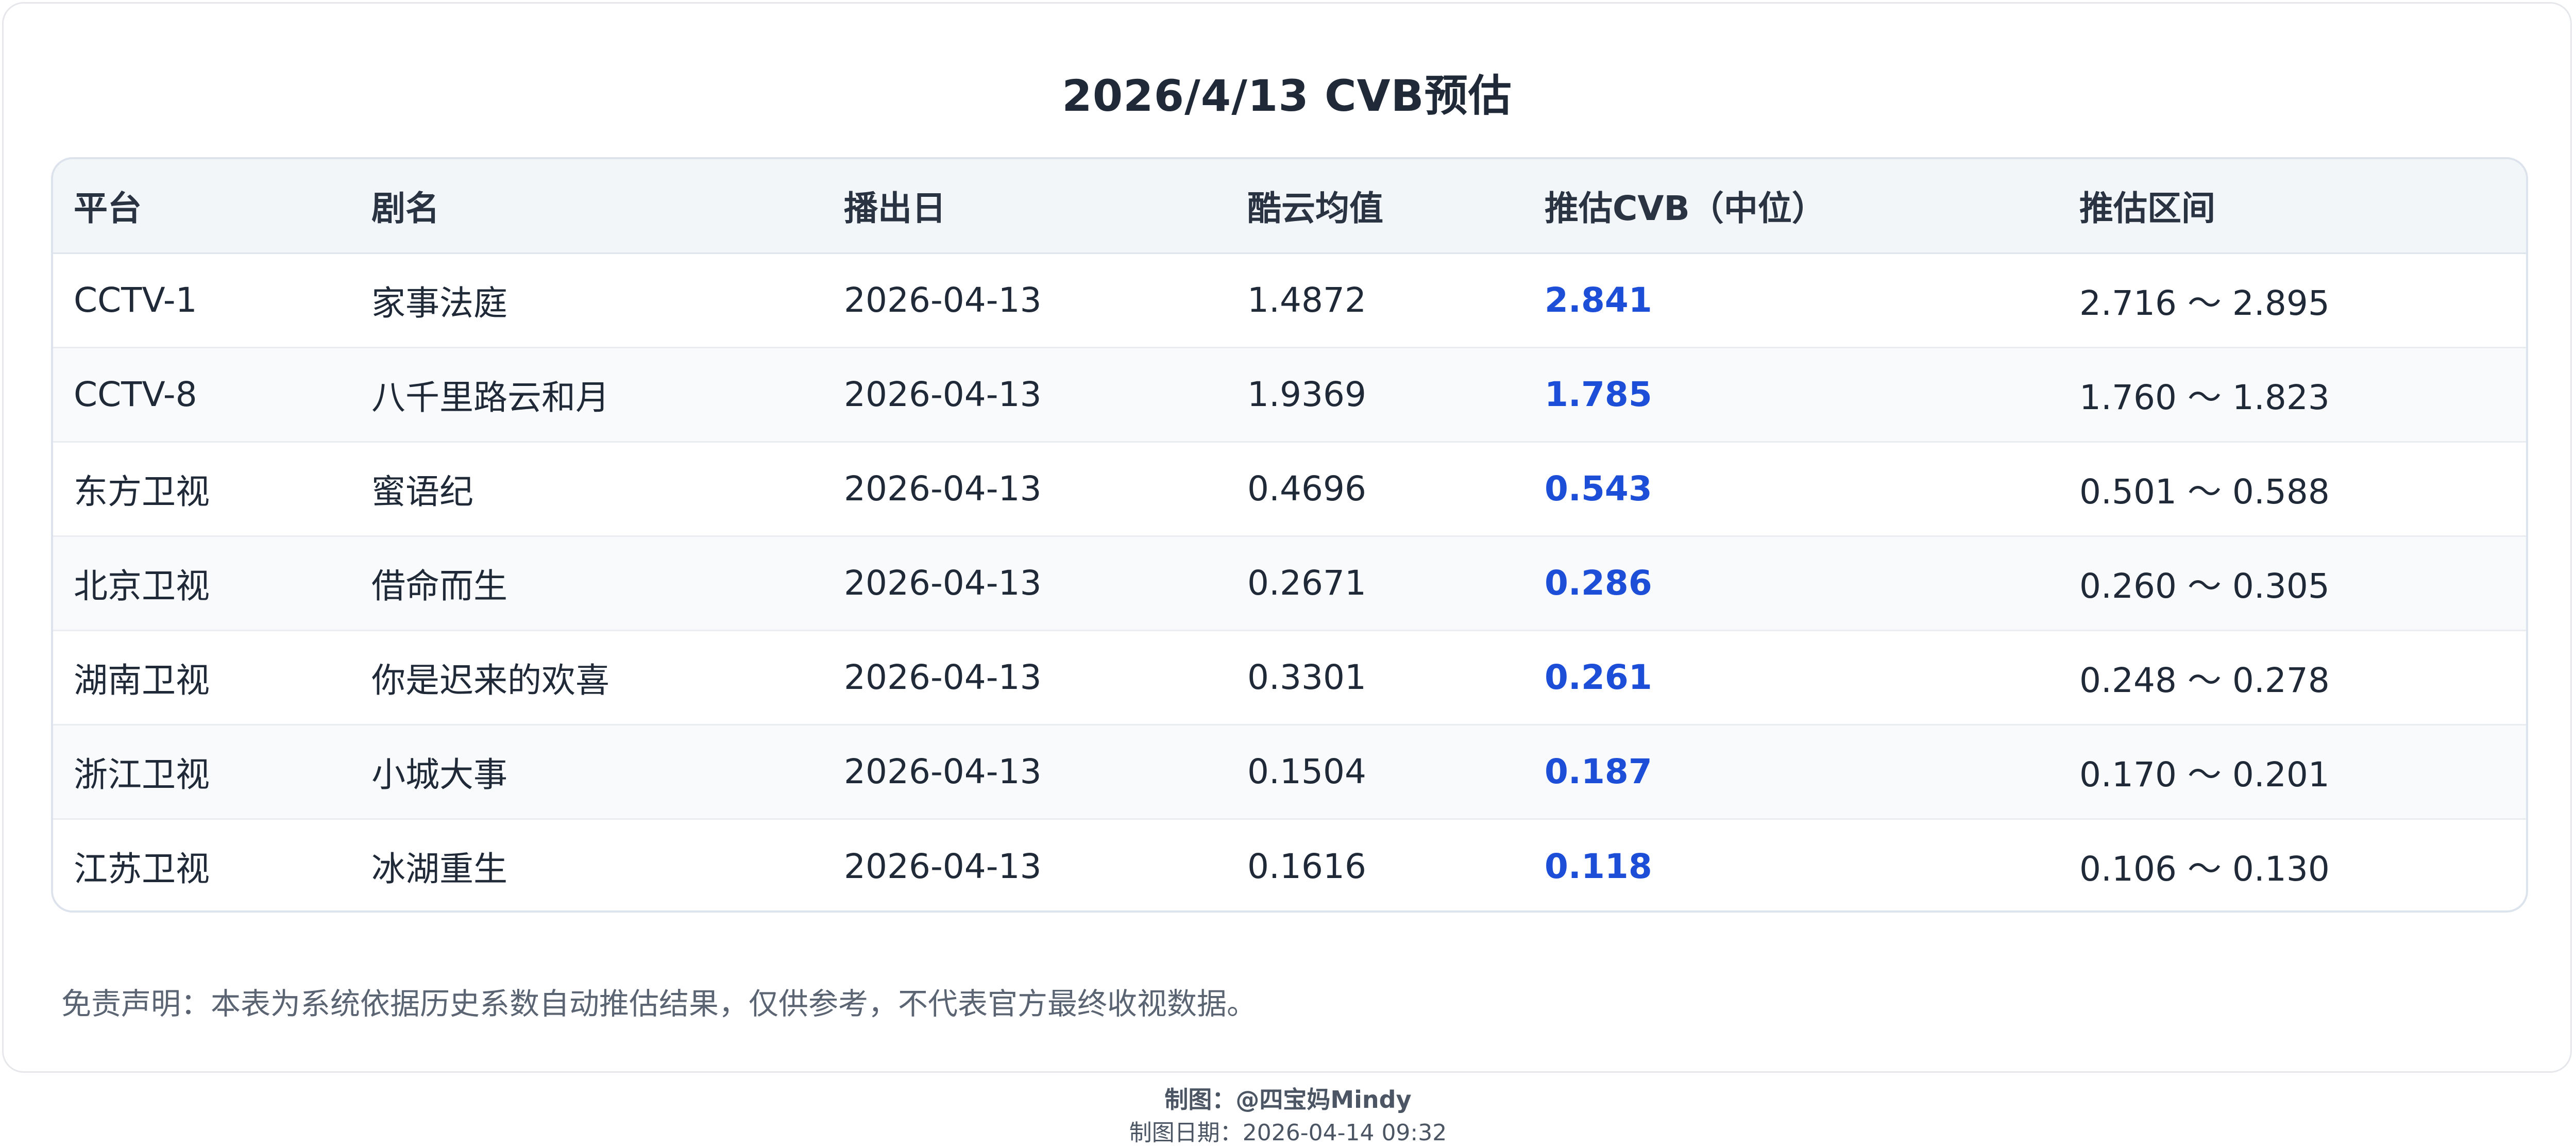 Image resolution: width=2576 pixels, height=1147 pixels. Describe the element at coordinates (895, 209) in the screenshot. I see `column-header-air-date: 播出日` at that location.